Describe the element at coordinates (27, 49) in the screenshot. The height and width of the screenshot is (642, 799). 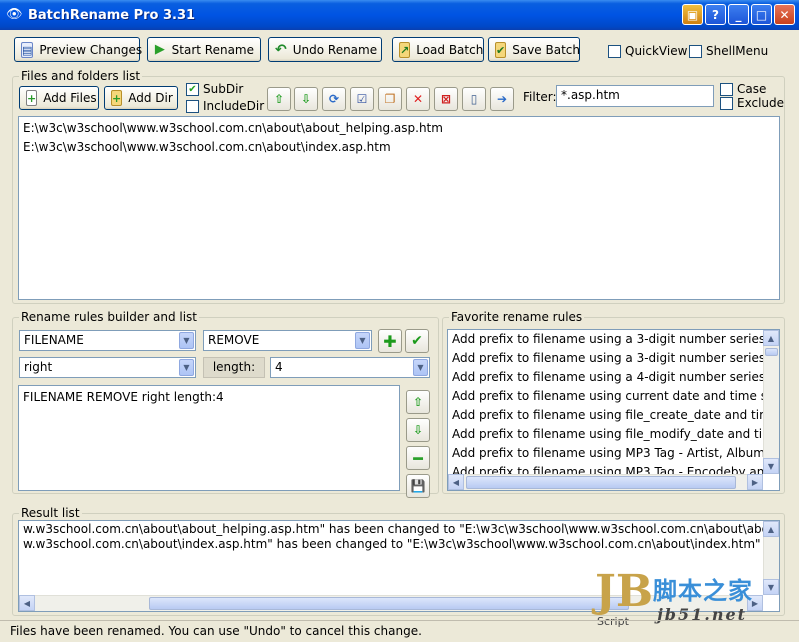
I see `preview-icon: ▤` at that location.